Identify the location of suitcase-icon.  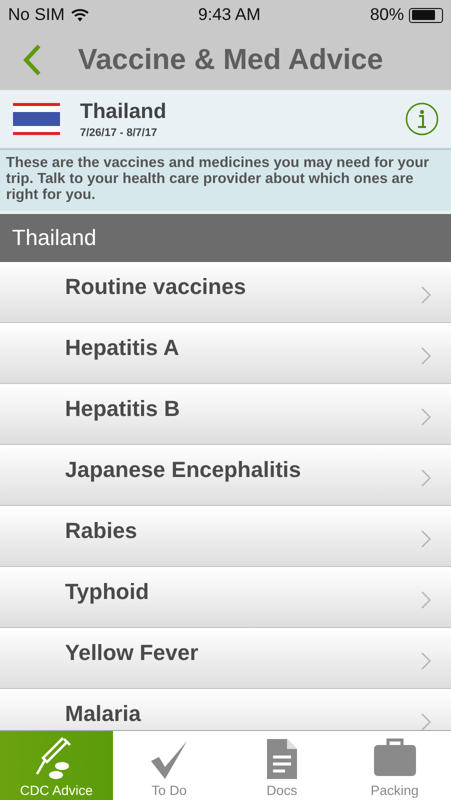
(394, 757).